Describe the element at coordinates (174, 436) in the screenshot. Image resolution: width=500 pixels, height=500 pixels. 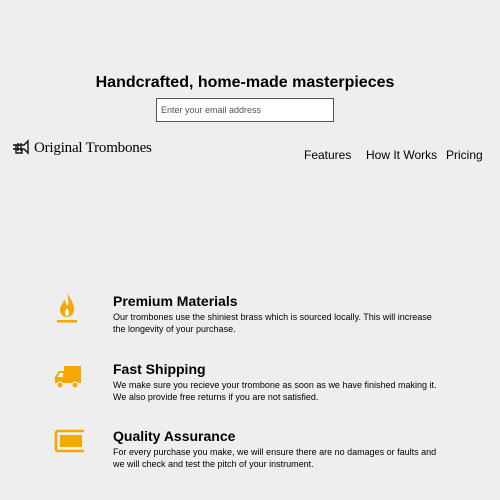
I see `feature-title: Quality Assurance` at that location.